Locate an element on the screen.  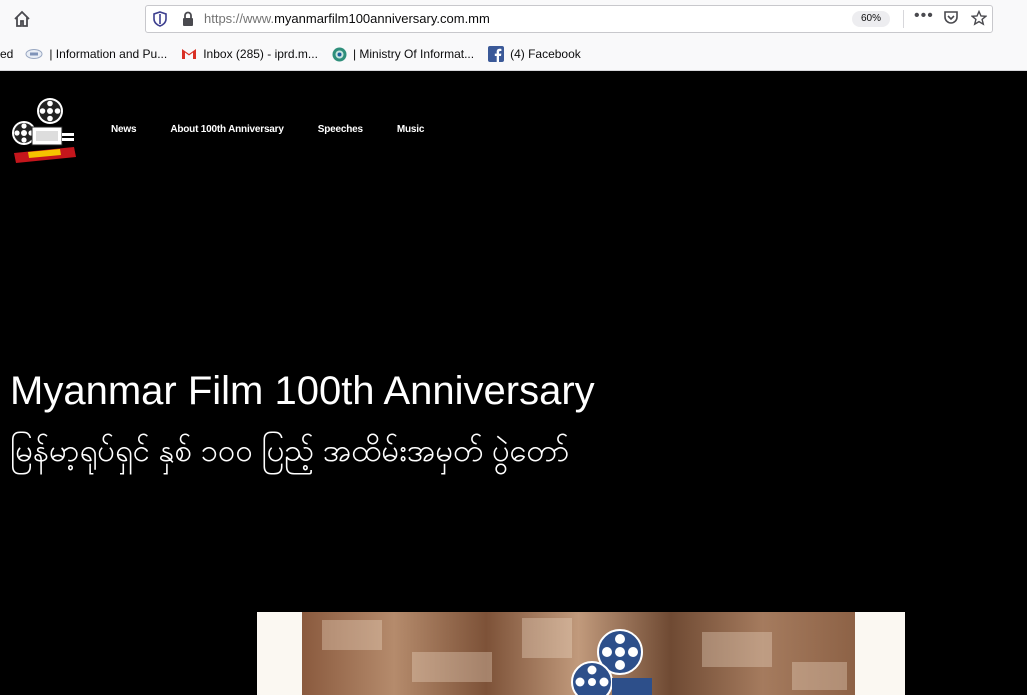
nav-speeches: Speeches is located at coordinates (340, 129).